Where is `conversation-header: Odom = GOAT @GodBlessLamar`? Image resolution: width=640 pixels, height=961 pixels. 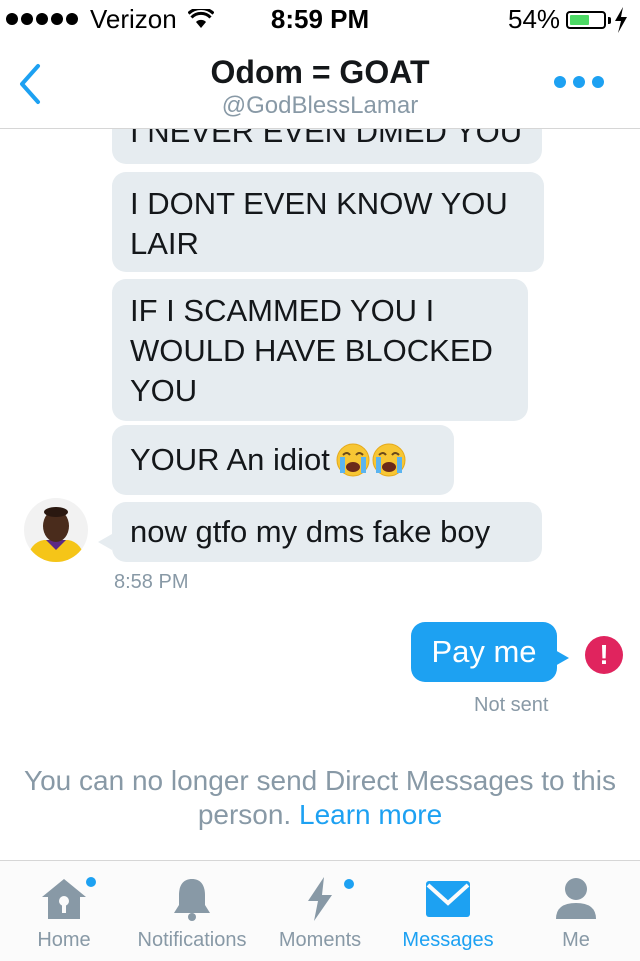 conversation-header: Odom = GOAT @GodBlessLamar is located at coordinates (320, 84).